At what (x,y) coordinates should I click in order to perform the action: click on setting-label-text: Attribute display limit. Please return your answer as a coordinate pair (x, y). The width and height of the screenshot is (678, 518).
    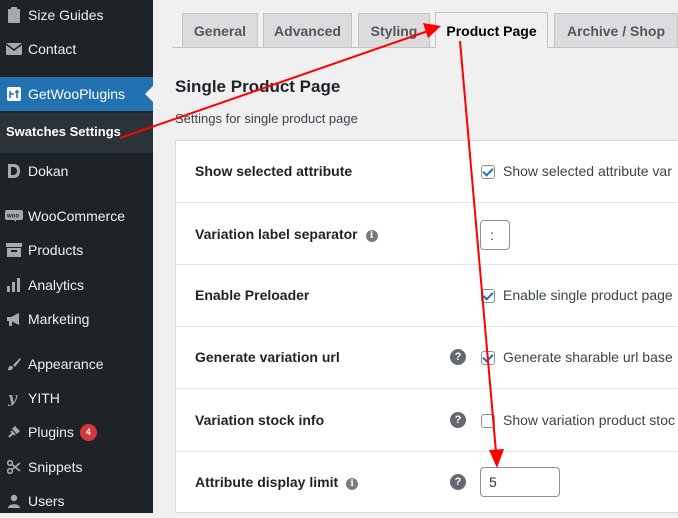
    Looking at the image, I should click on (267, 482).